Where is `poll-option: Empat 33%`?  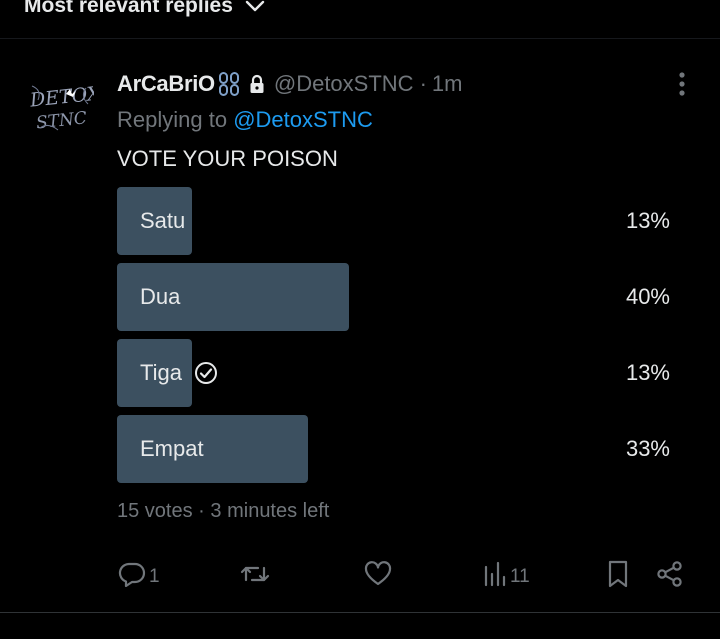
poll-option: Empat 33% is located at coordinates (394, 449).